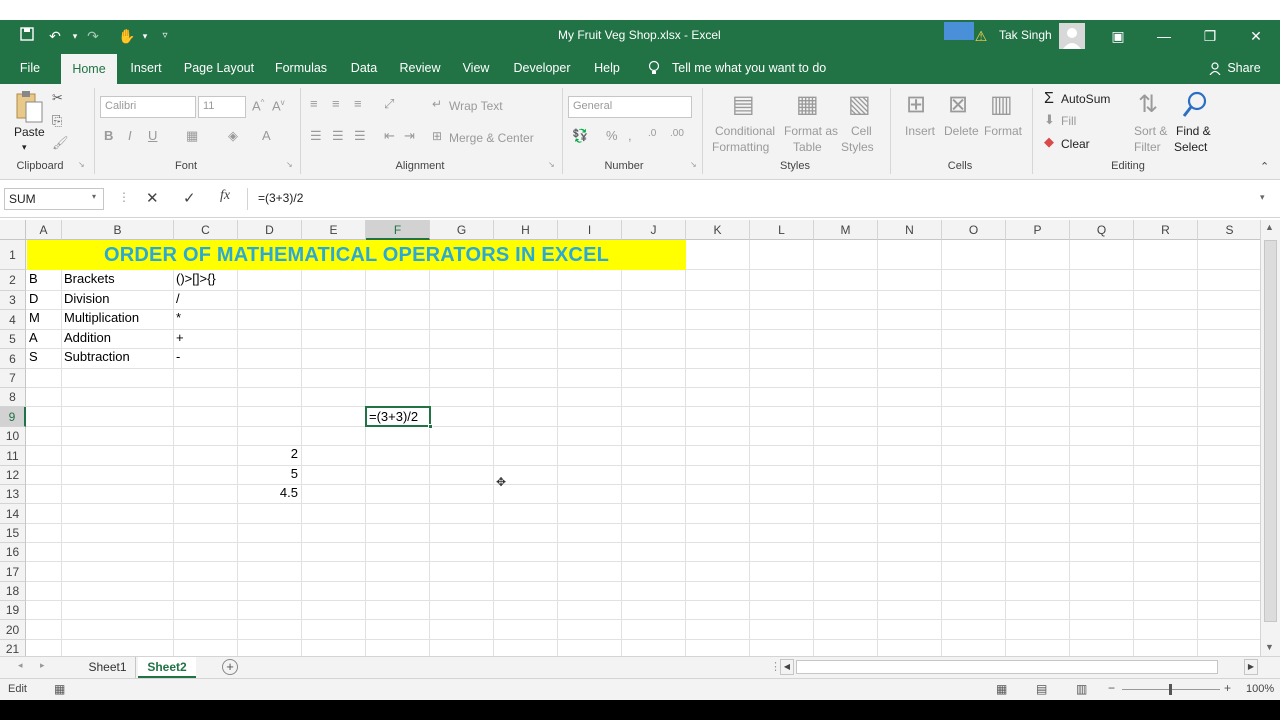 Image resolution: width=1280 pixels, height=720 pixels. I want to click on alignment-launcher-icon: ↘, so click(551, 164).